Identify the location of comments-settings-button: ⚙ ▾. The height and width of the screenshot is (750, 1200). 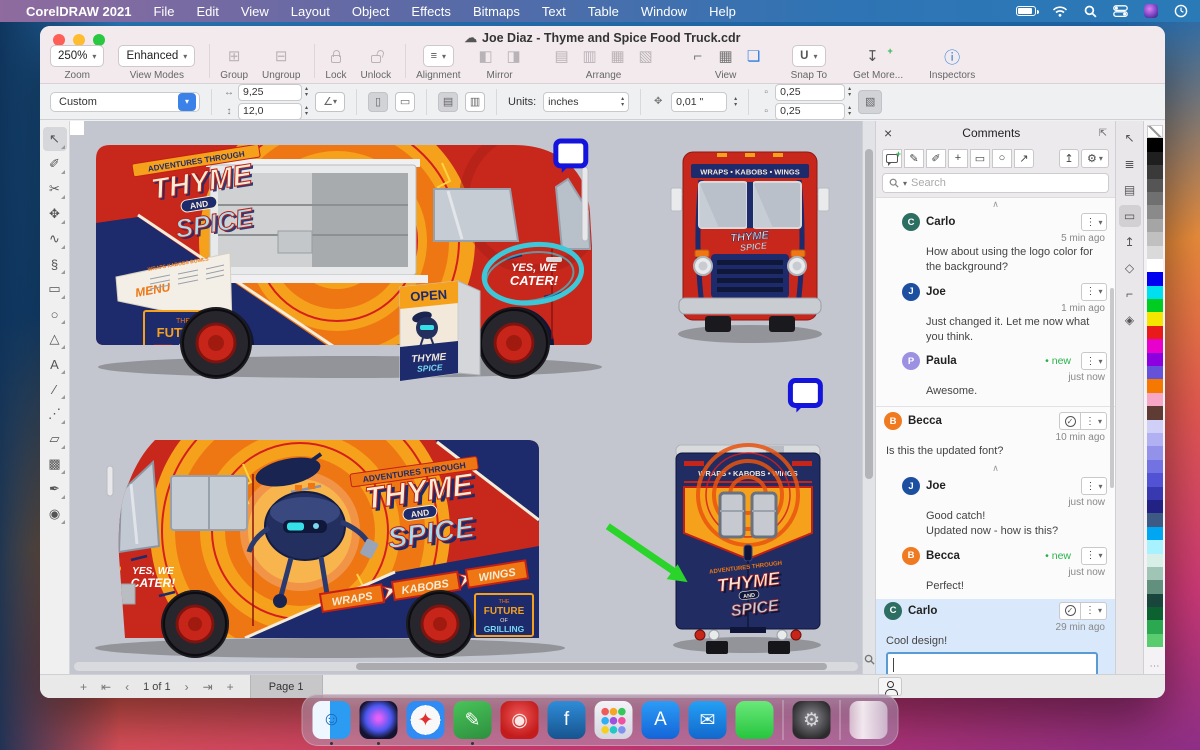
(1095, 158).